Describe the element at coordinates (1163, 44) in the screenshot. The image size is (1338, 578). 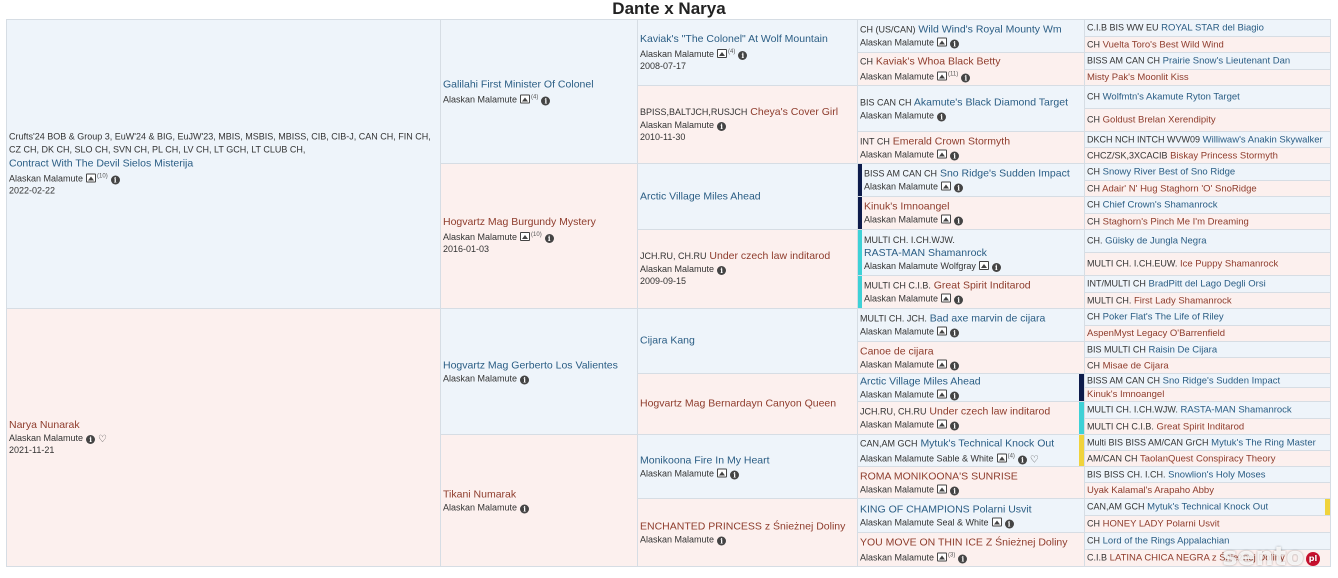
I see `dog-name-link: Vuelta Toro's Best Wild Wind` at that location.